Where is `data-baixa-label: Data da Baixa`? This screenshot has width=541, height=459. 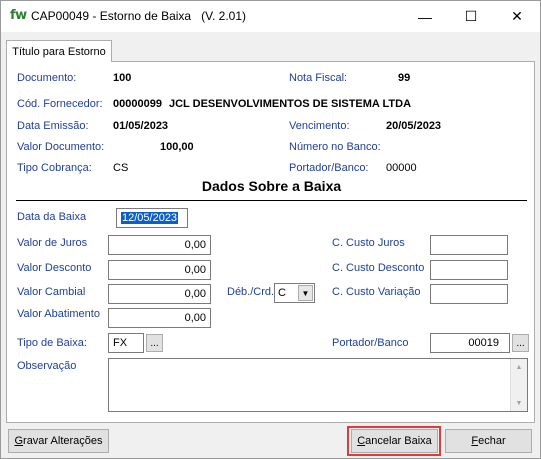 data-baixa-label: Data da Baixa is located at coordinates (52, 217).